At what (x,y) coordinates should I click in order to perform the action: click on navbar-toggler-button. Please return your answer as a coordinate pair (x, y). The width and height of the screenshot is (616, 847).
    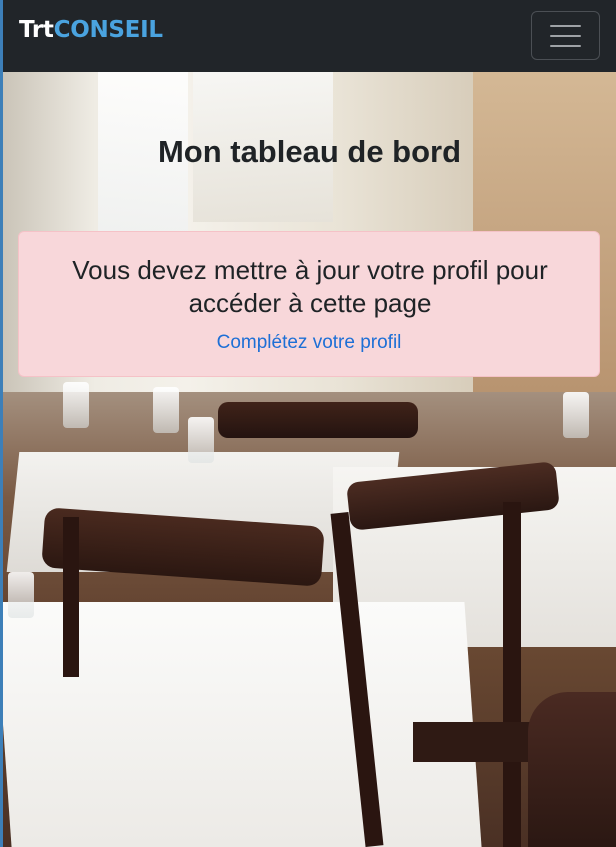
    Looking at the image, I should click on (565, 35).